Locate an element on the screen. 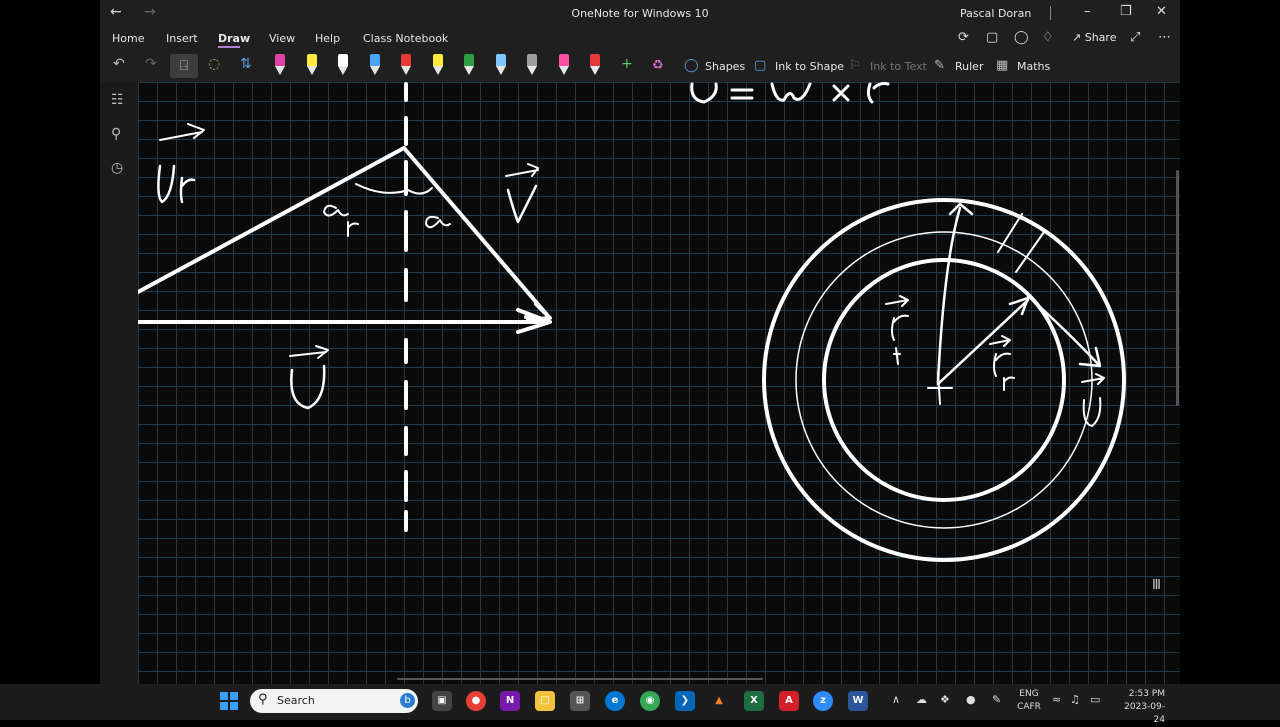 This screenshot has height=727, width=1280. chrome-icon: ● is located at coordinates (476, 701).